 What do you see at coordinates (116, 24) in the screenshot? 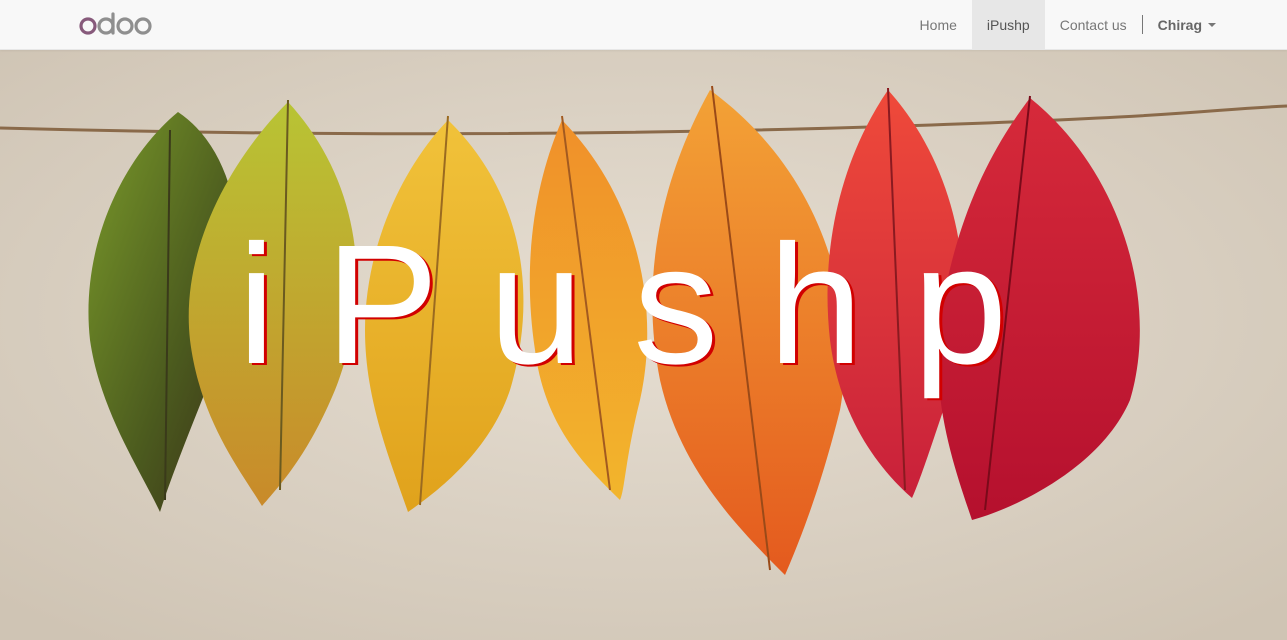
I see `odoo-logo` at bounding box center [116, 24].